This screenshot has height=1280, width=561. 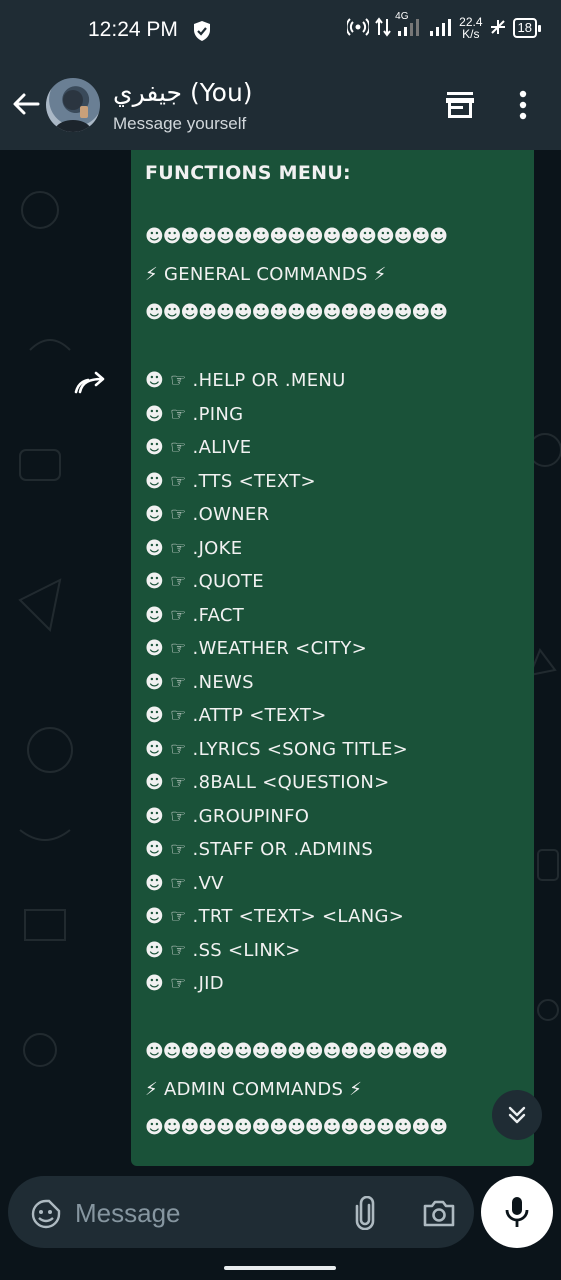 I want to click on data-transfer-icon, so click(x=383, y=28).